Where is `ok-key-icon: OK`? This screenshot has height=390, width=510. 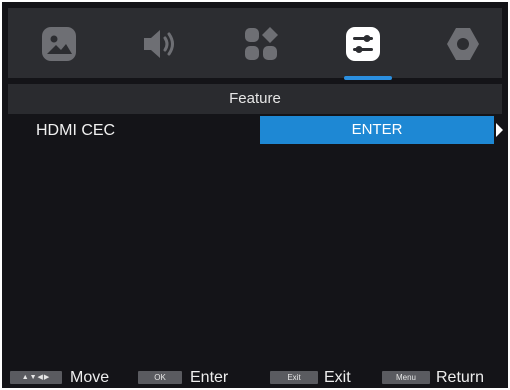 ok-key-icon: OK is located at coordinates (160, 377).